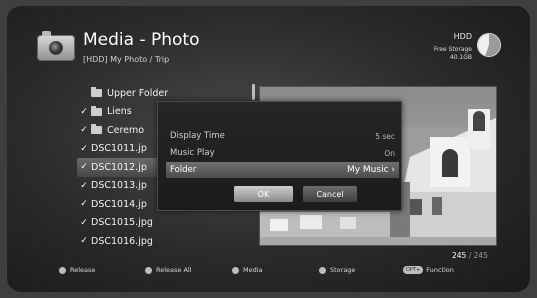  I want to click on list-item-label: Upper Folder, so click(138, 93).